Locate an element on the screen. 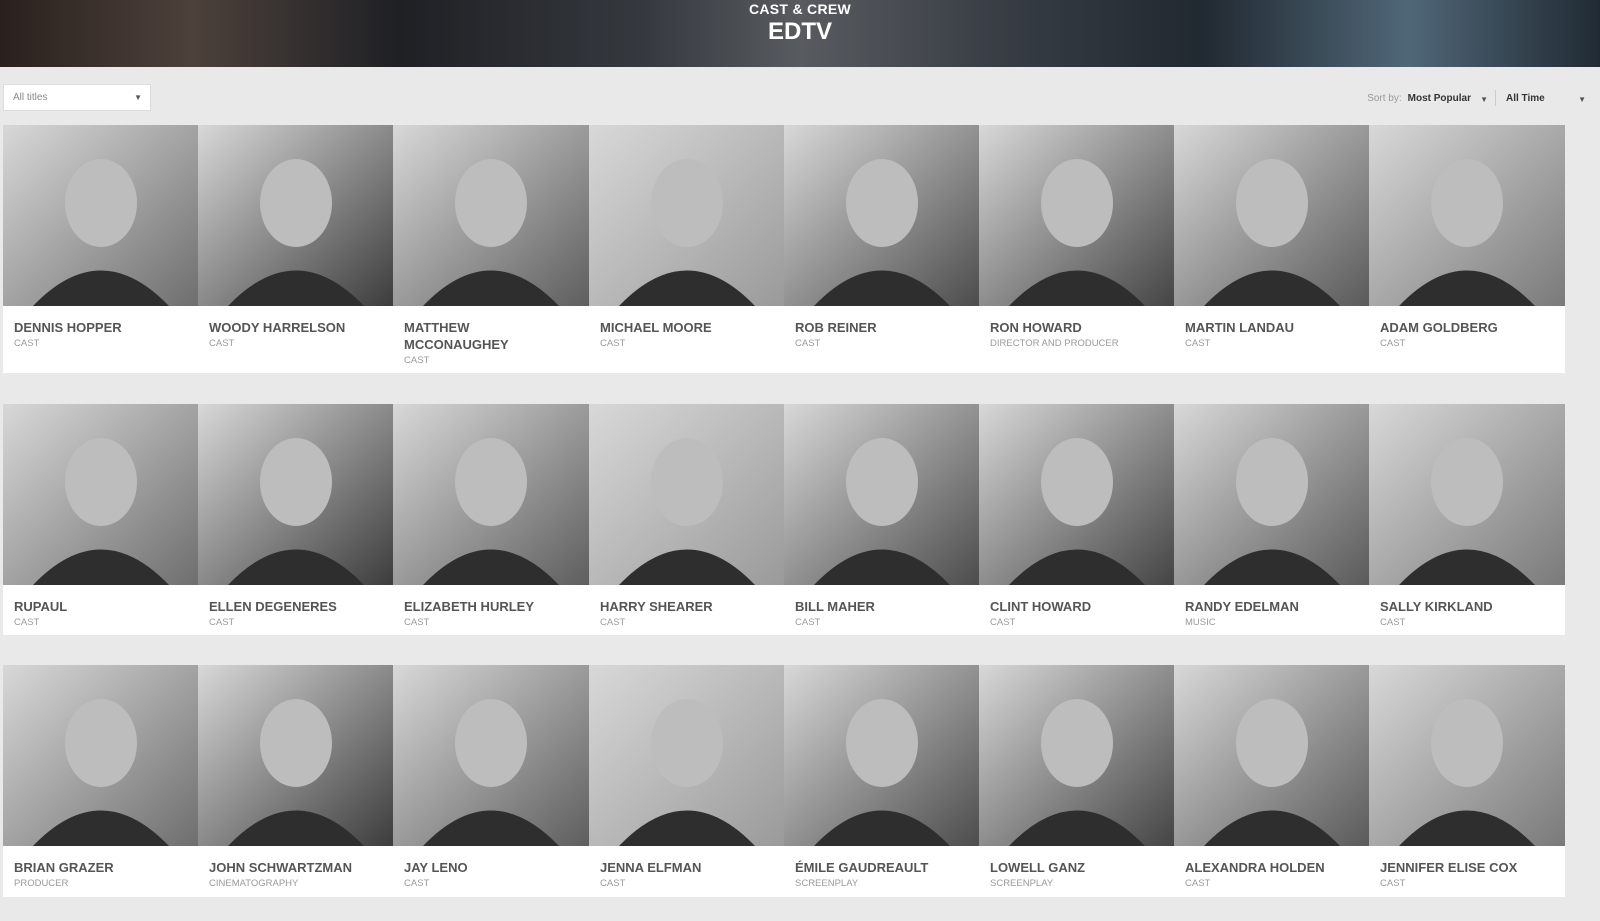 Image resolution: width=1600 pixels, height=921 pixels. sort-bar: Sort by: Most Popular ▼ All Time ▼ is located at coordinates (1476, 98).